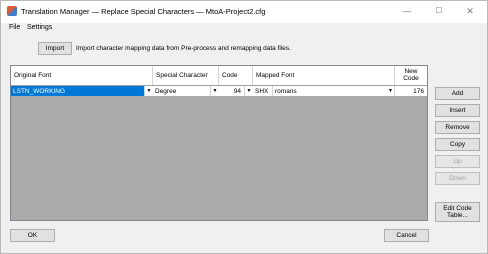 This screenshot has height=254, width=488. I want to click on new-code-cell: 176, so click(411, 91).